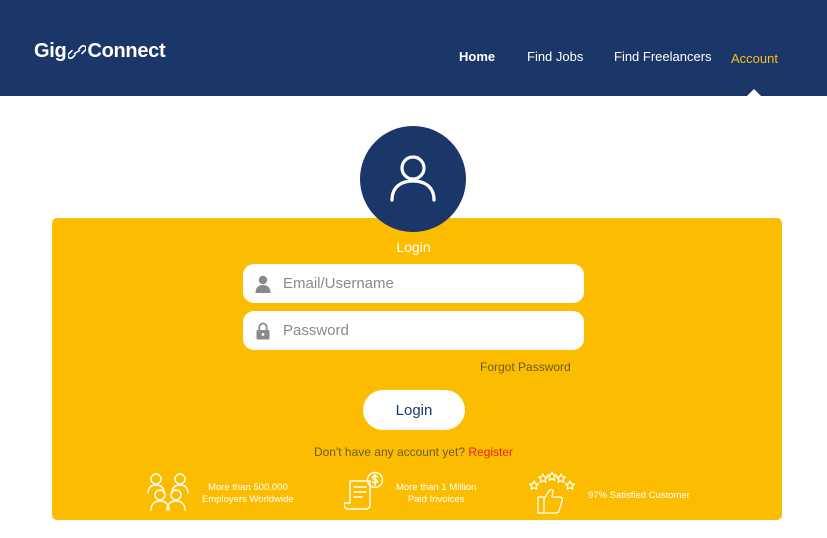 The height and width of the screenshot is (538, 827). I want to click on register-prompt: Don't have any account yet? Register, so click(413, 452).